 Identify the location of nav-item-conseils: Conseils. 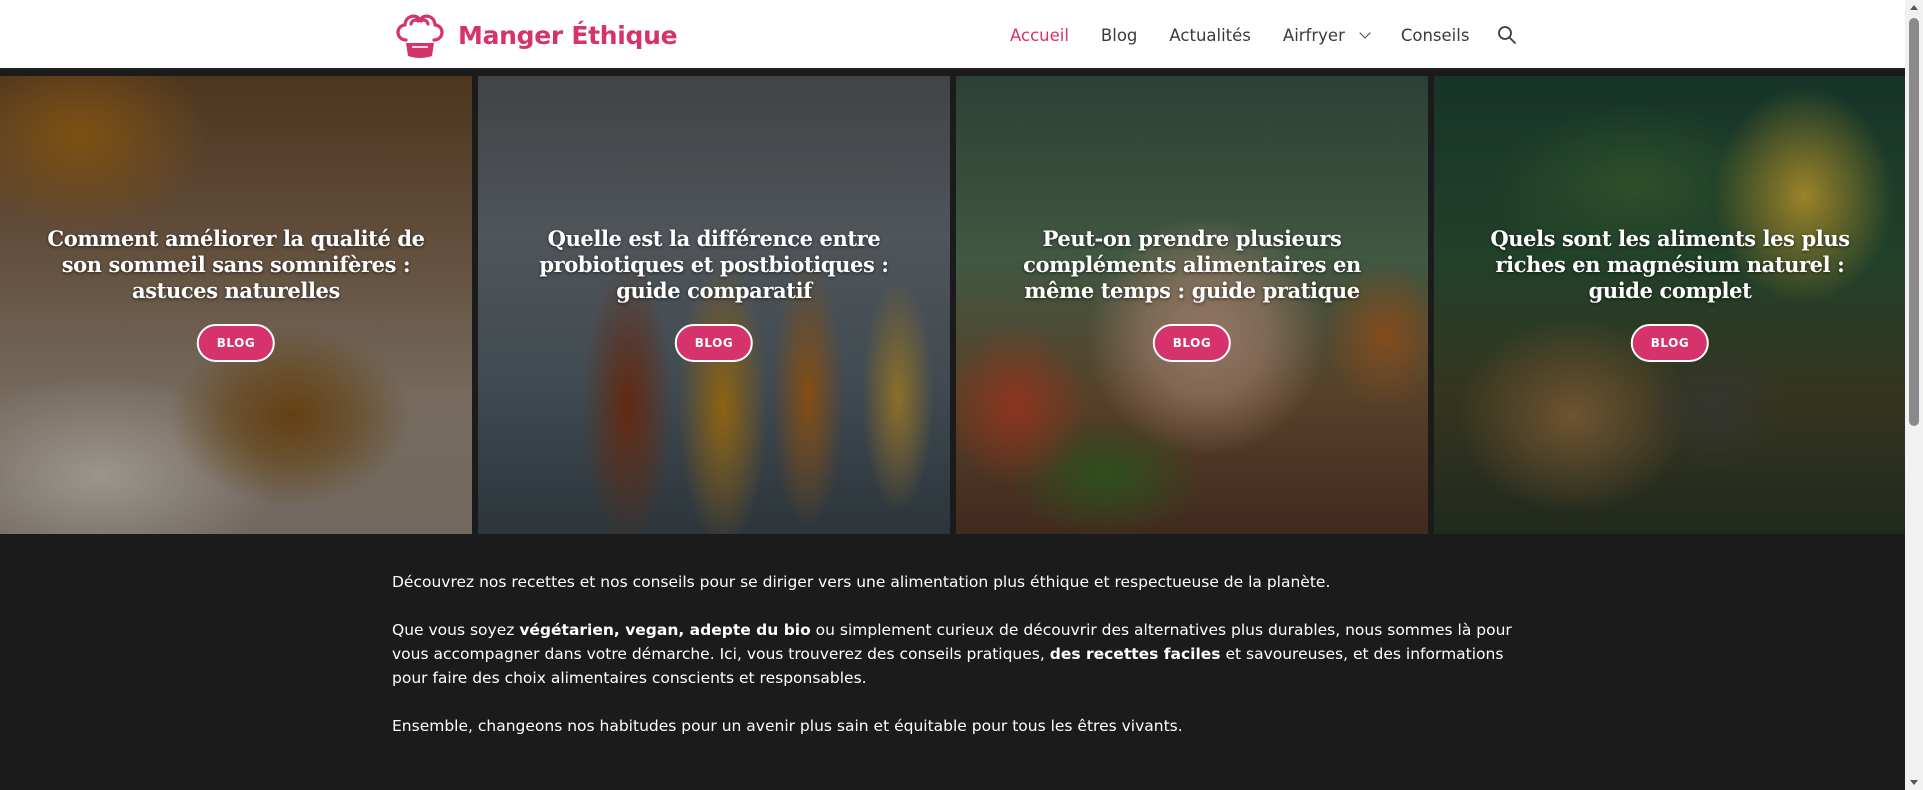
(1435, 35).